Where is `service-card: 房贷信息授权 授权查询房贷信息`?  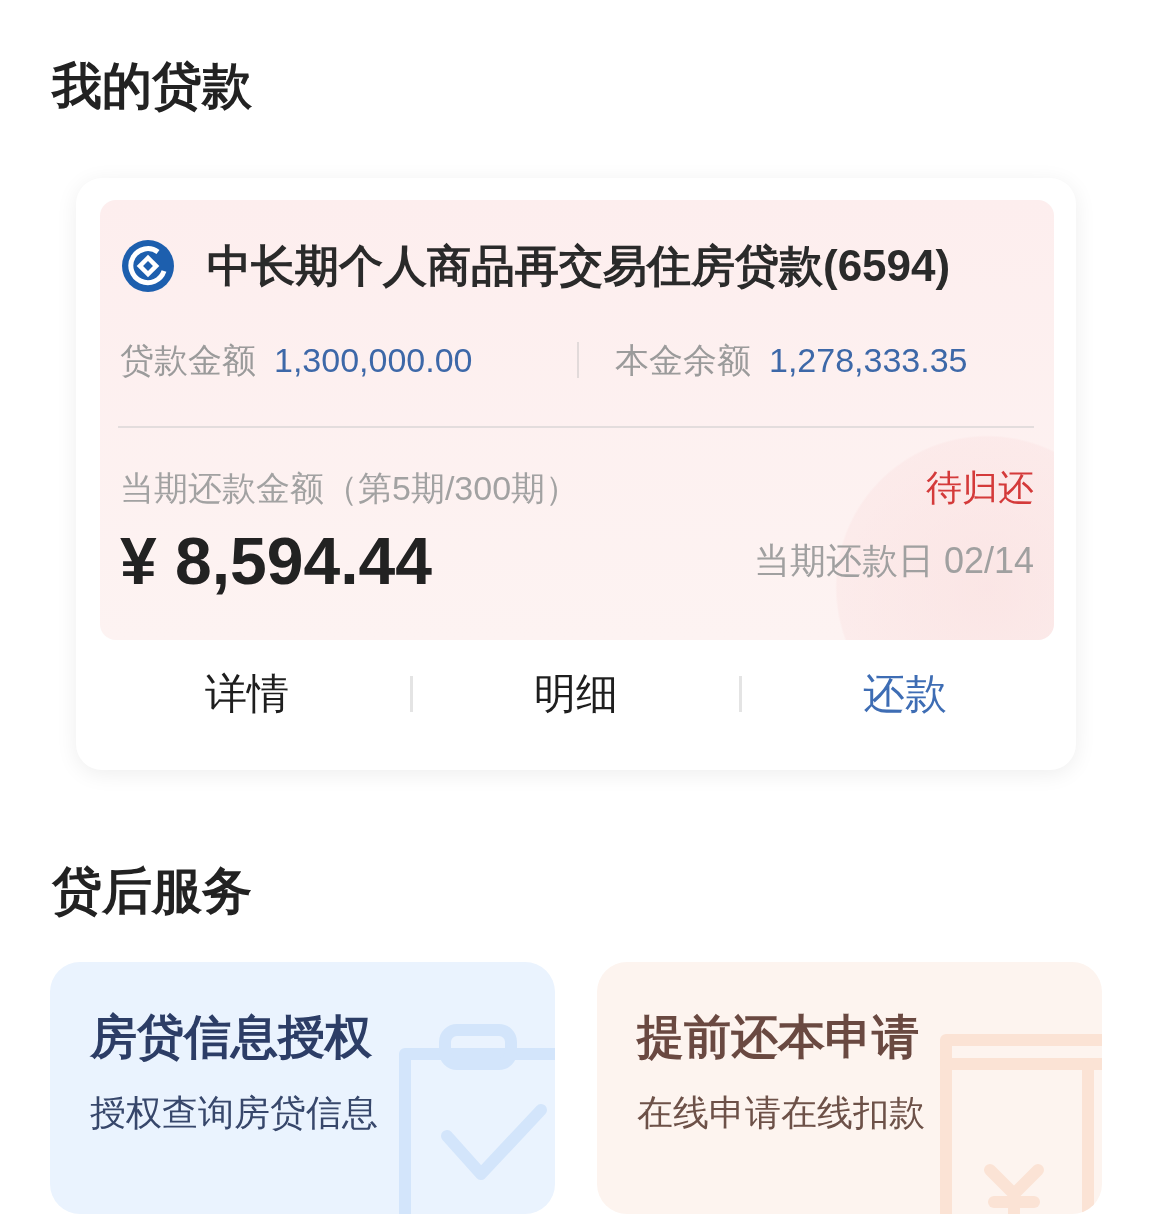 service-card: 房贷信息授权 授权查询房贷信息 is located at coordinates (302, 1088).